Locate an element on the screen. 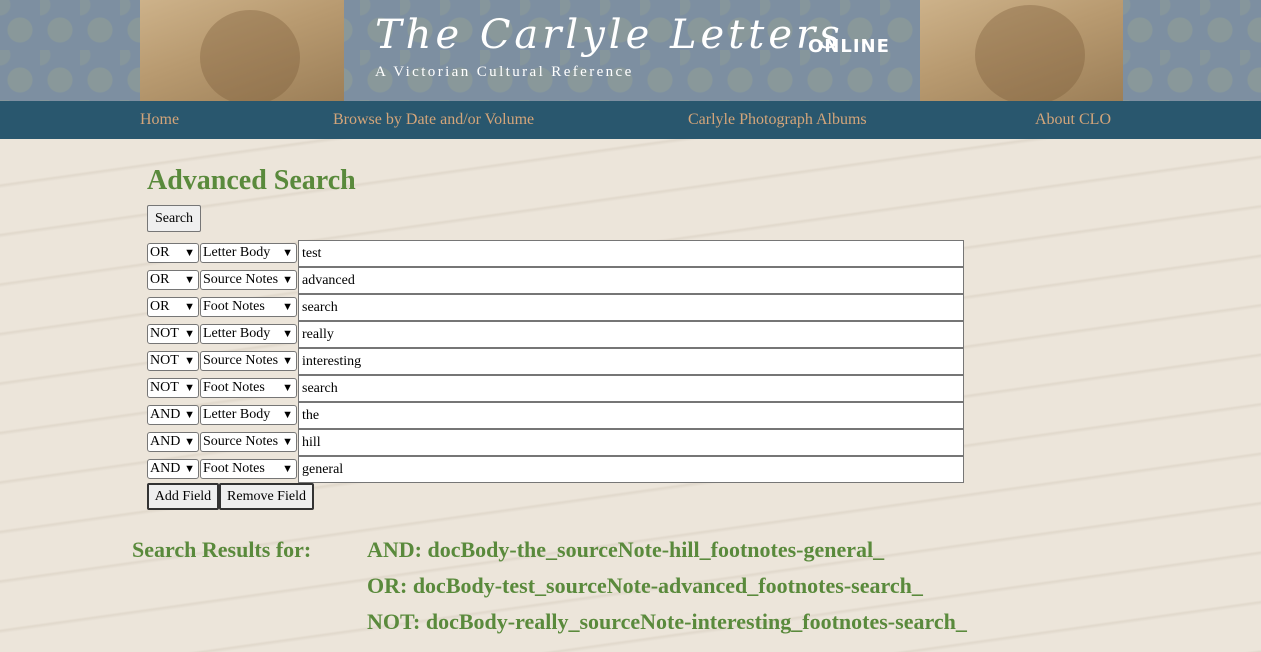 This screenshot has height=652, width=1261. search-button: Search is located at coordinates (174, 218).